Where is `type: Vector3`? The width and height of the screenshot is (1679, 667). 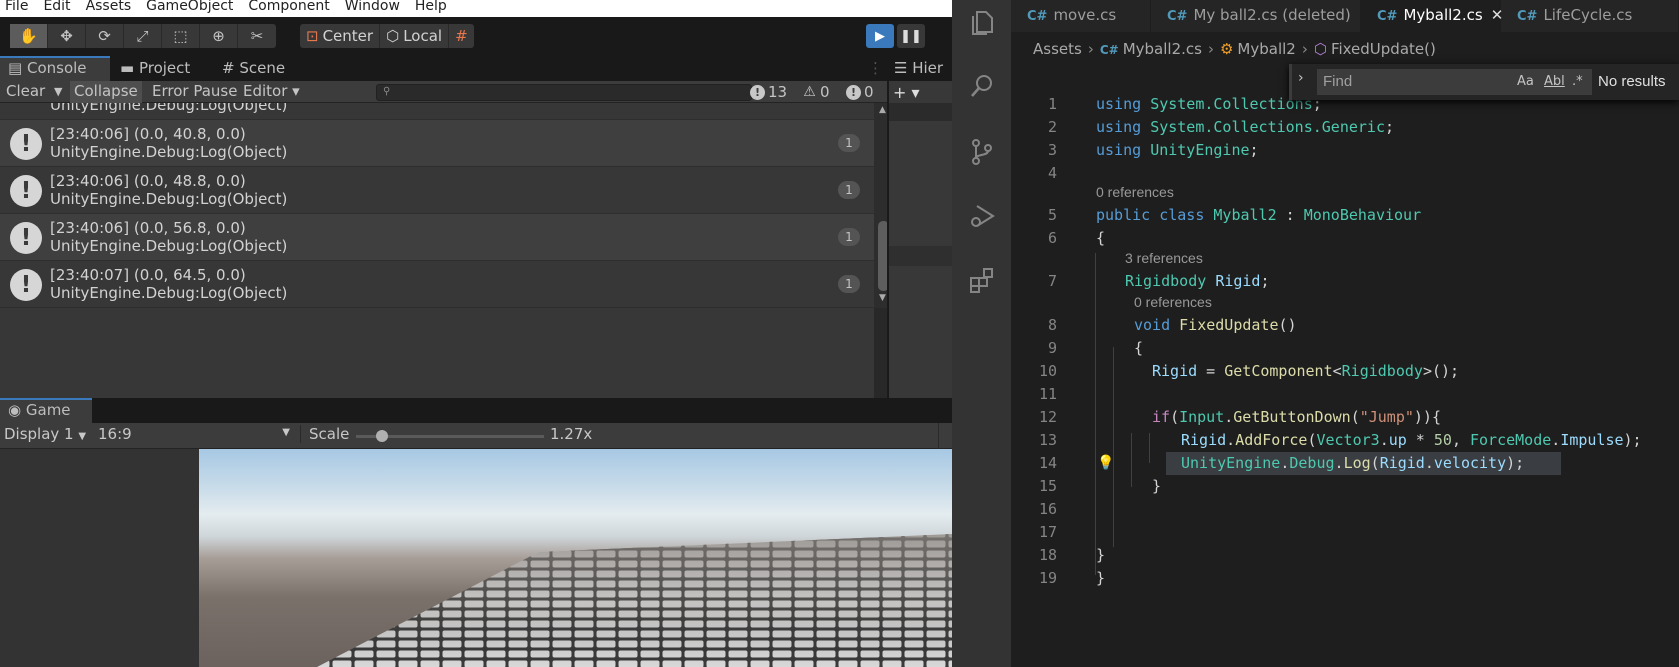
type: Vector3 is located at coordinates (1348, 440).